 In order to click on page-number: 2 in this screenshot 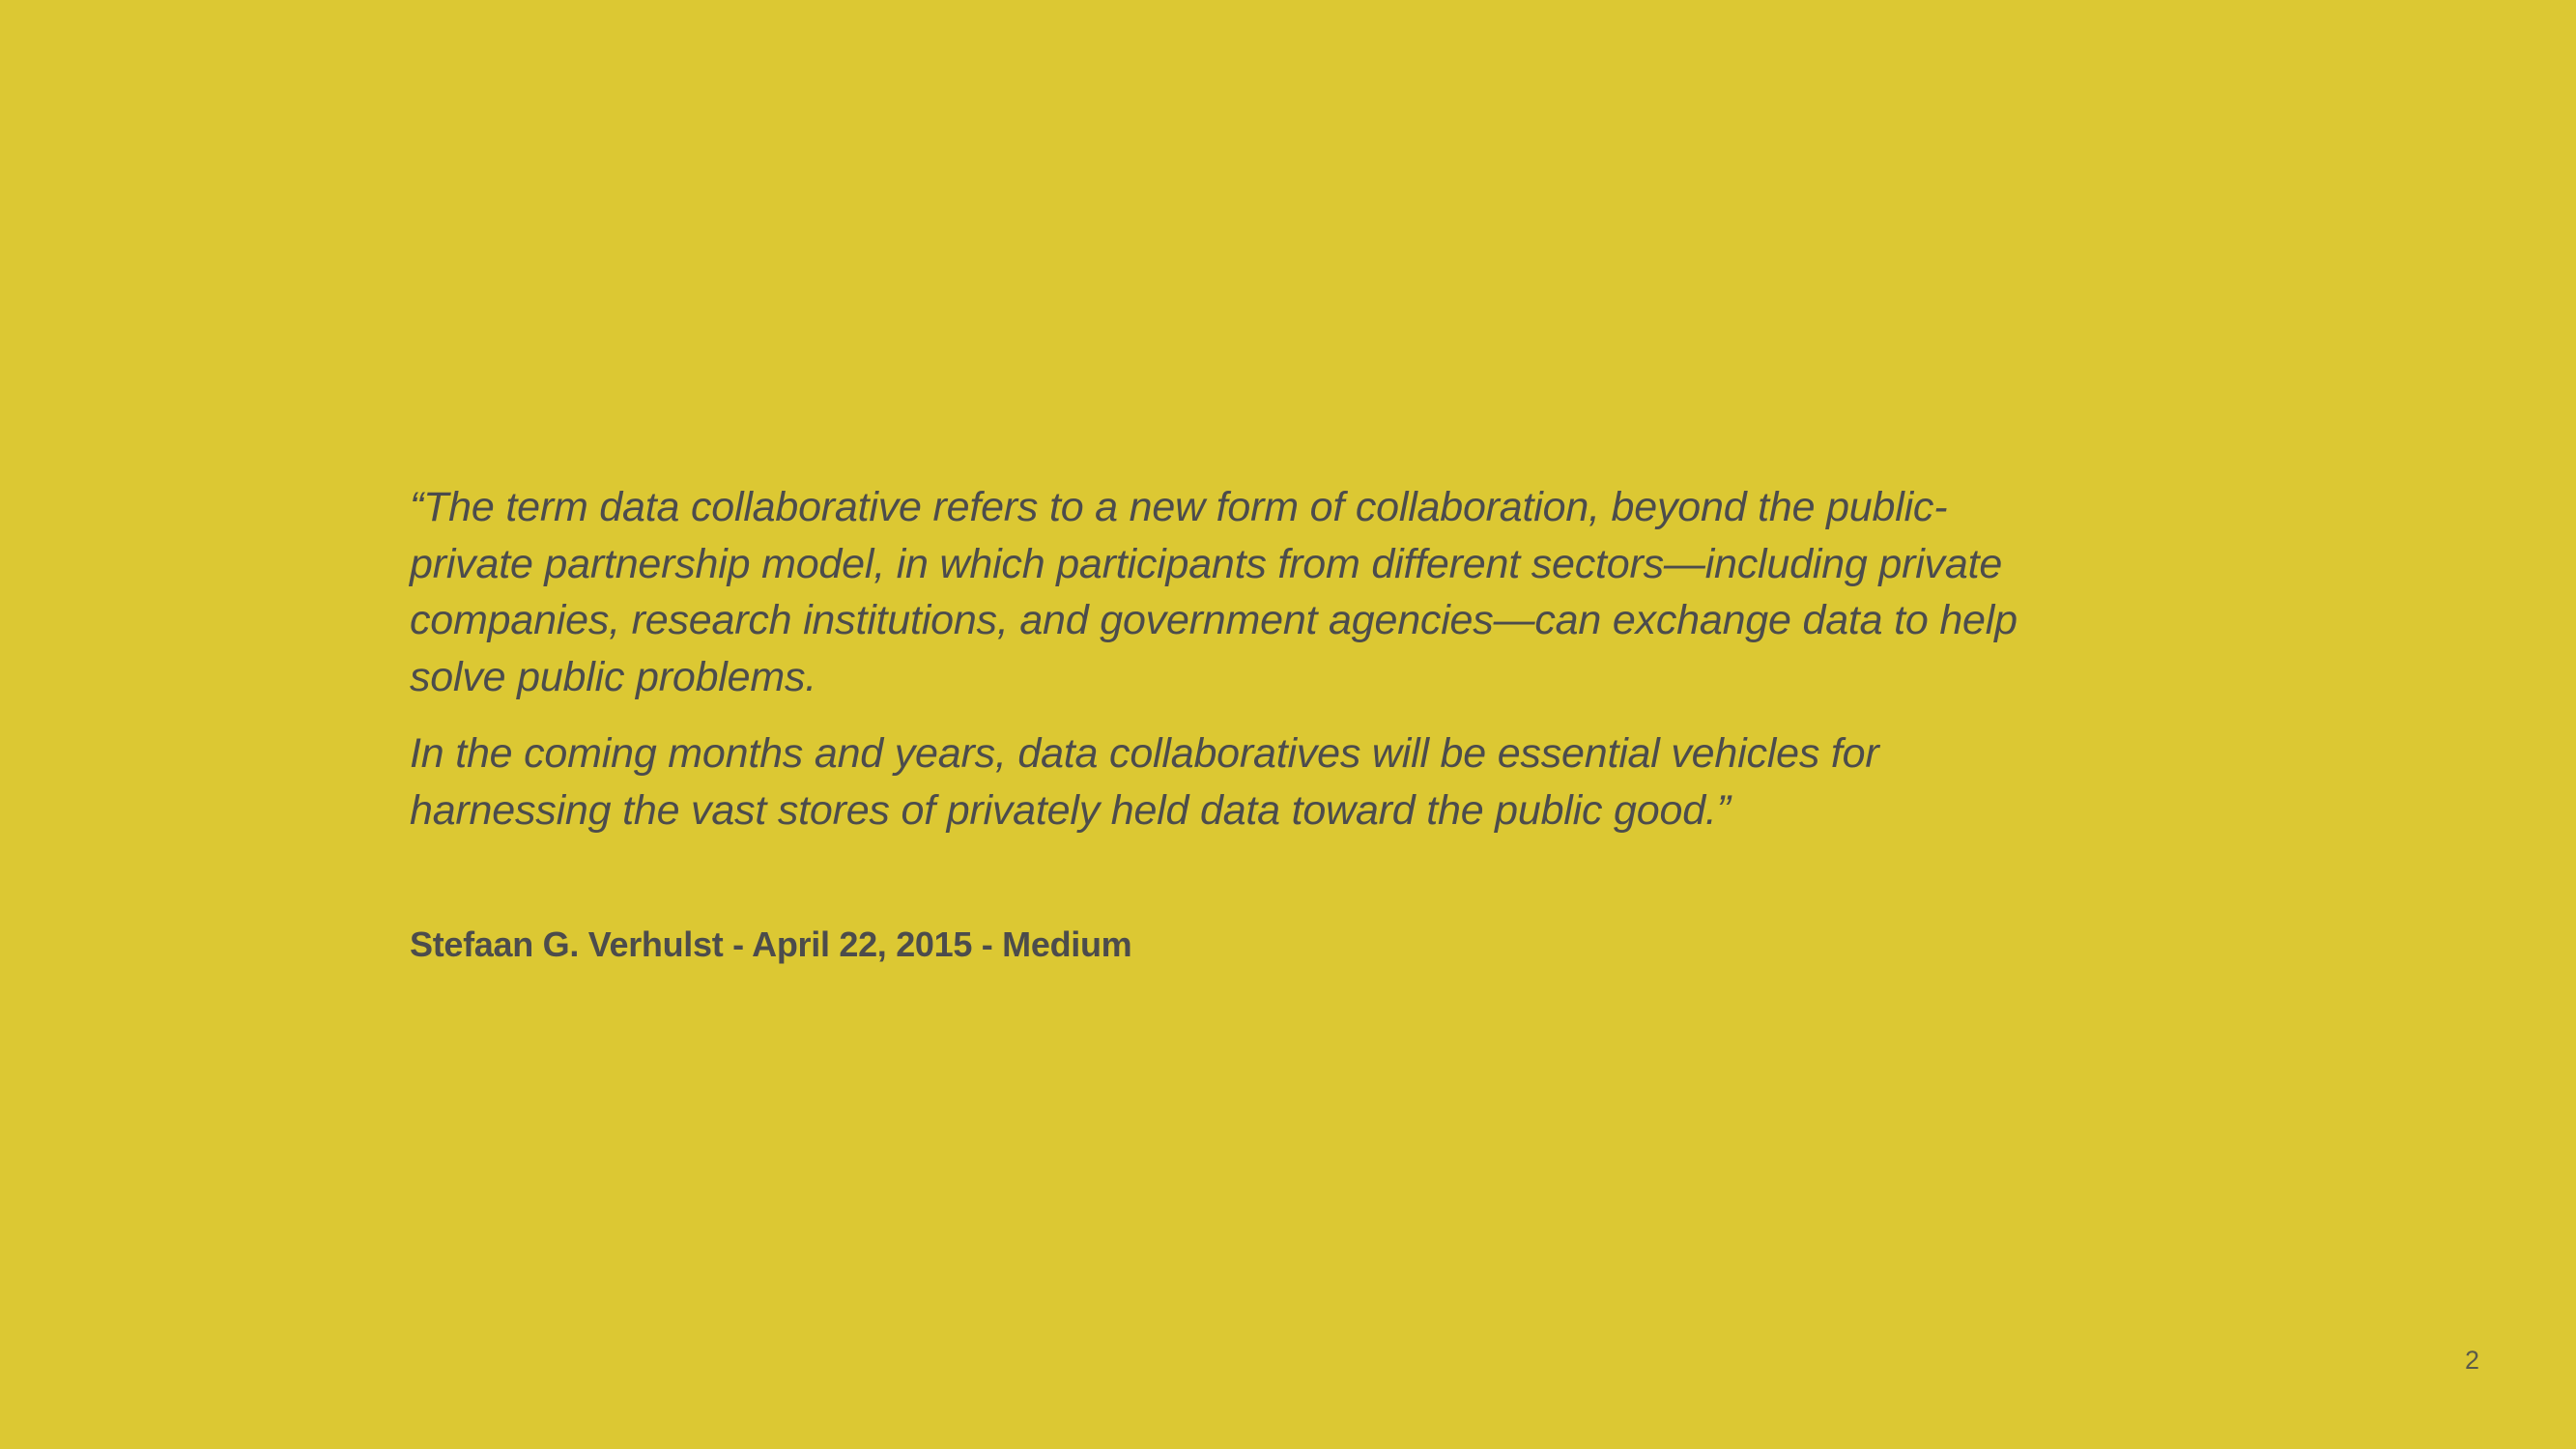, I will do `click(2472, 1360)`.